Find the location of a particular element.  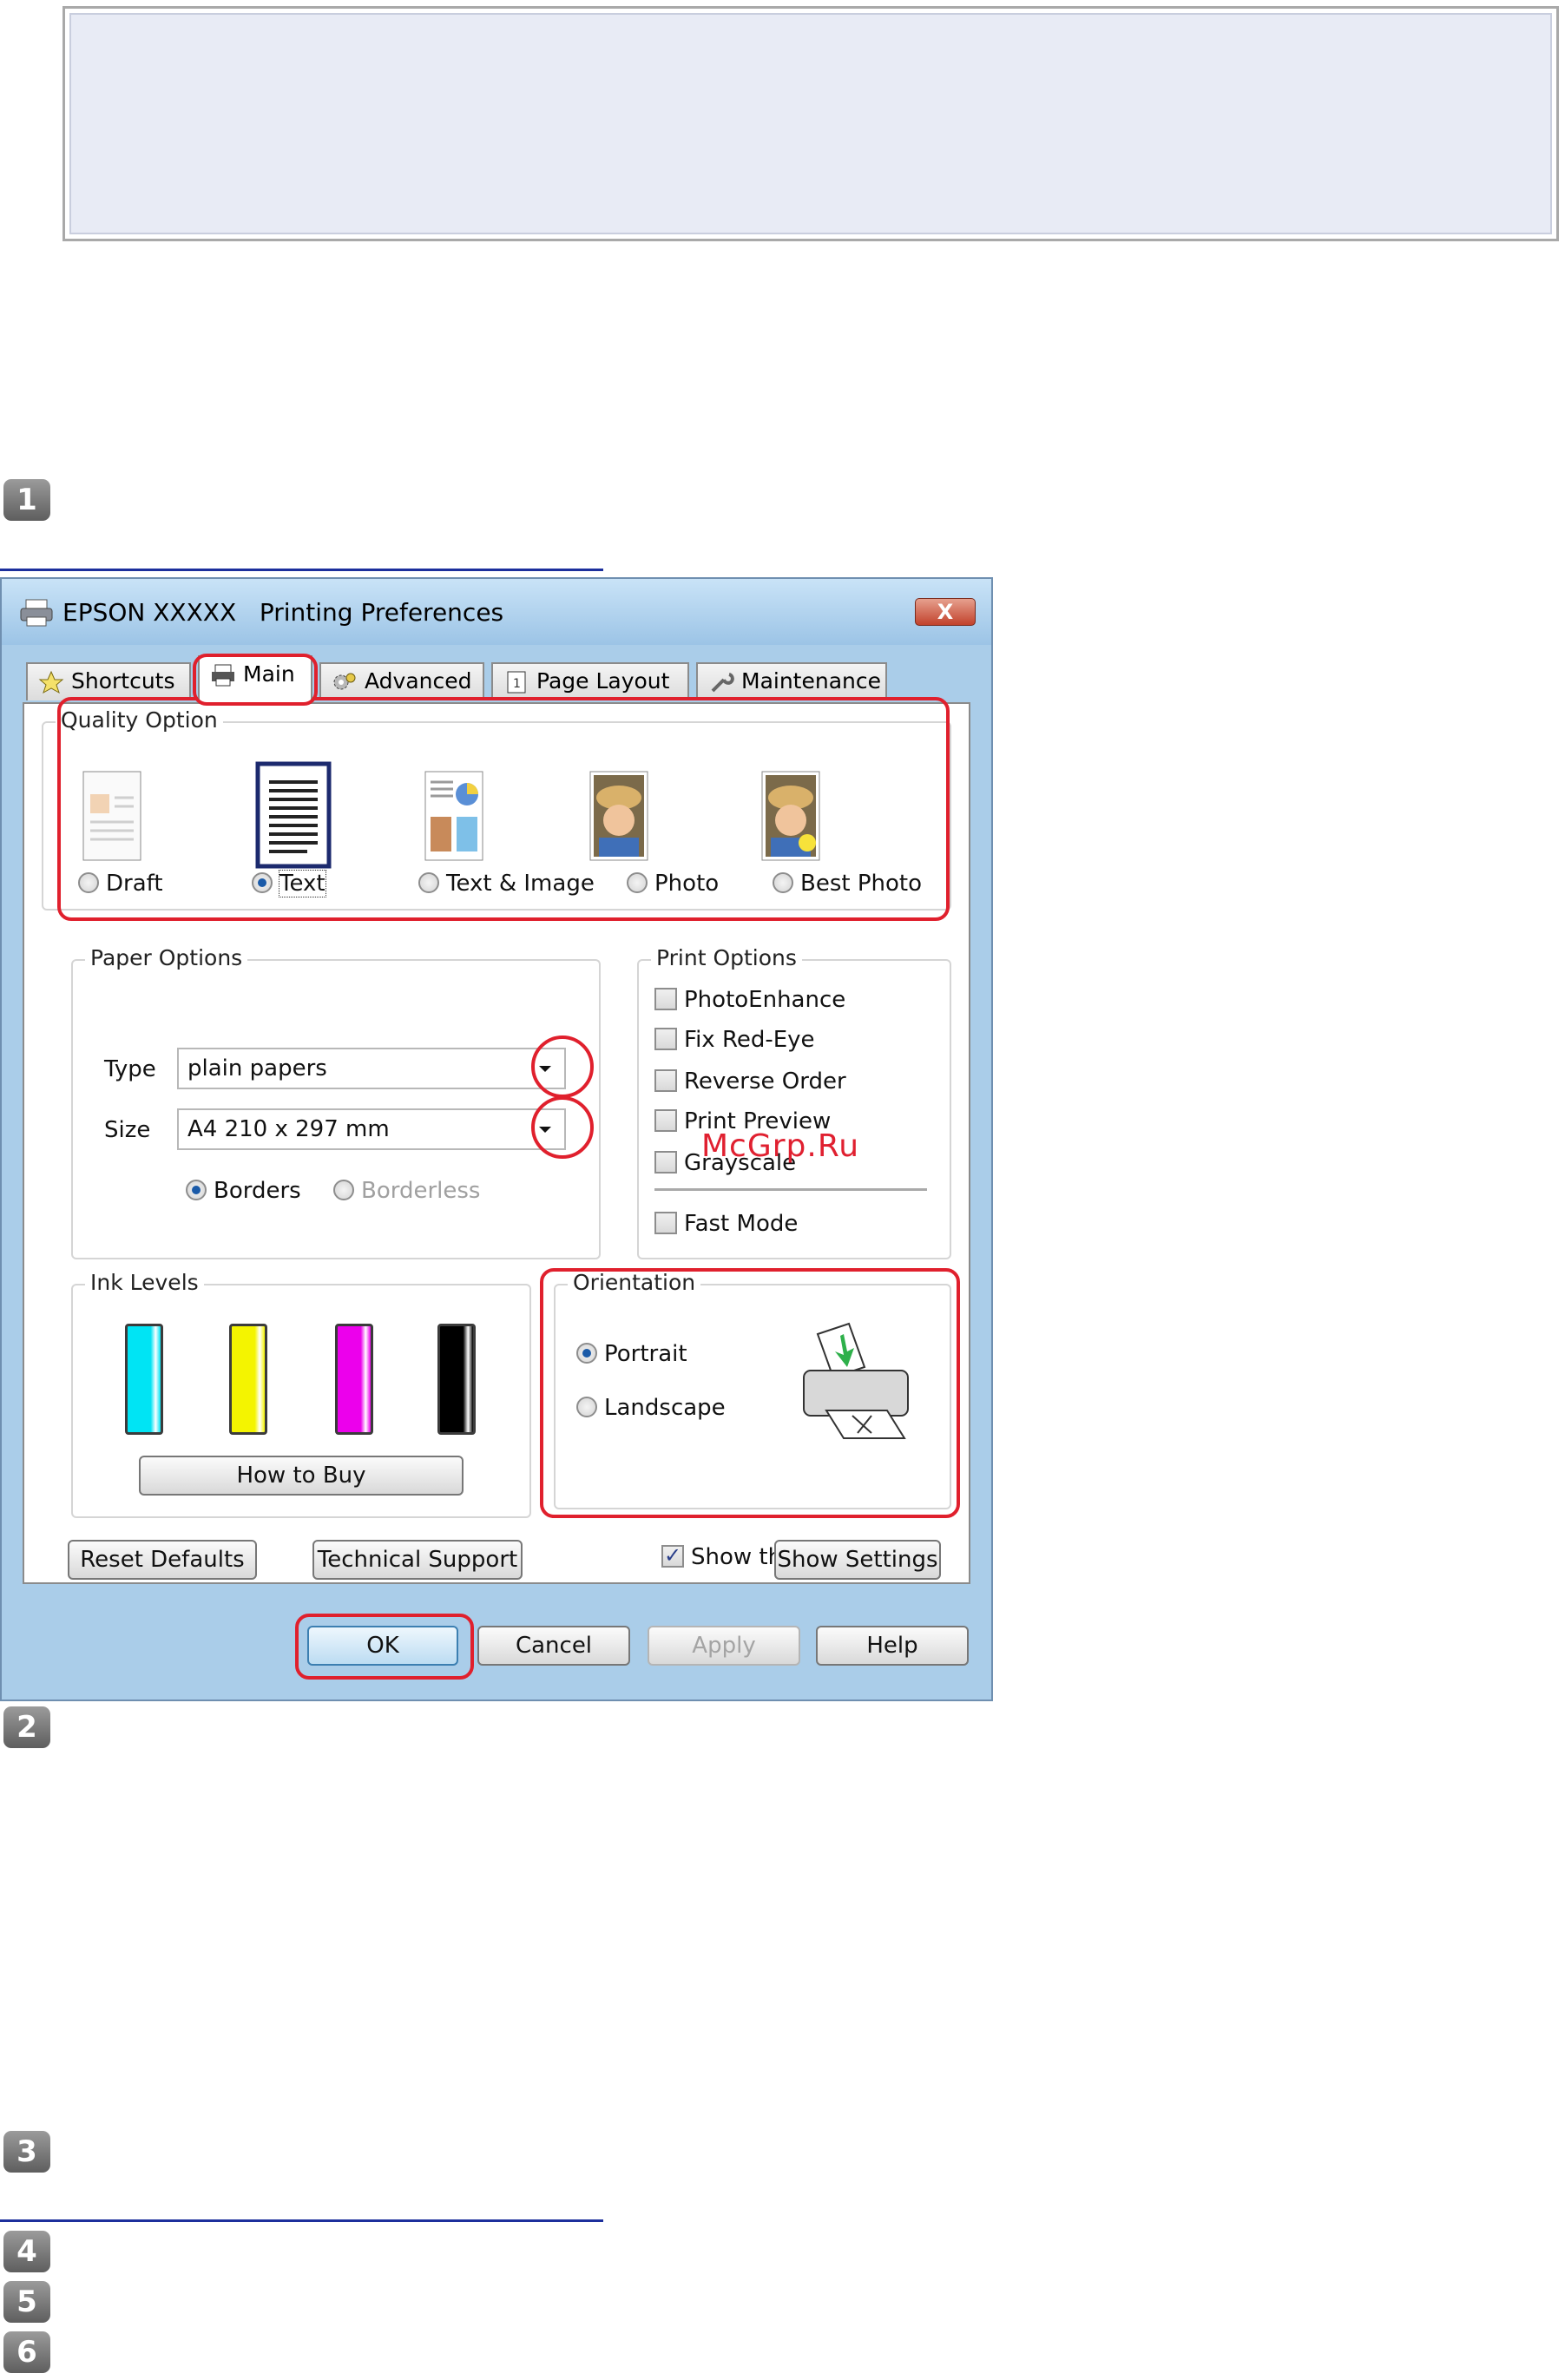

step-badge-4: 4 is located at coordinates (27, 2251).